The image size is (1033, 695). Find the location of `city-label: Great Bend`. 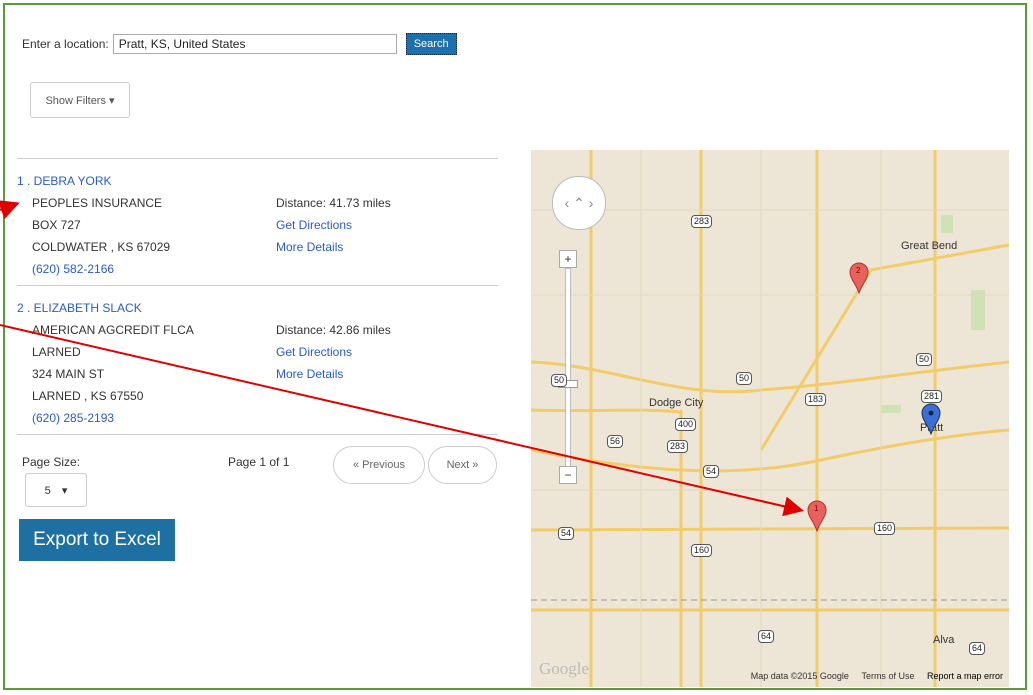

city-label: Great Bend is located at coordinates (929, 246).